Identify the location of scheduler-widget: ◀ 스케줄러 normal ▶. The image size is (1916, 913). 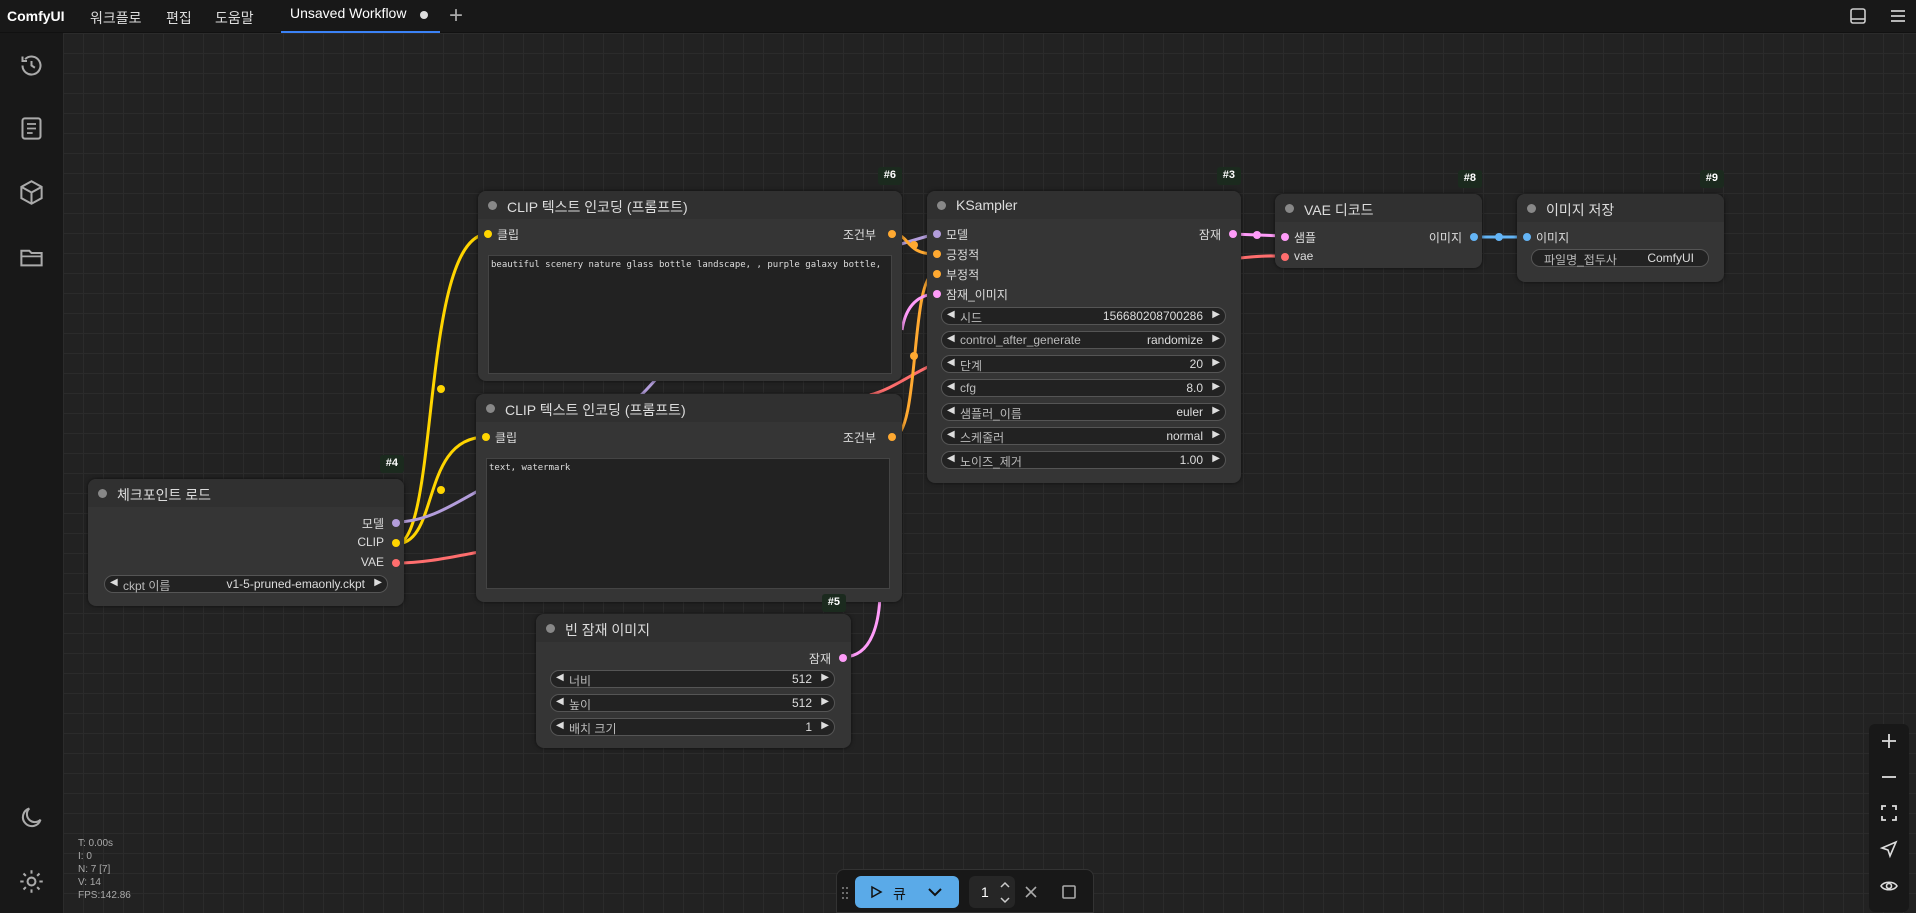
(1083, 436).